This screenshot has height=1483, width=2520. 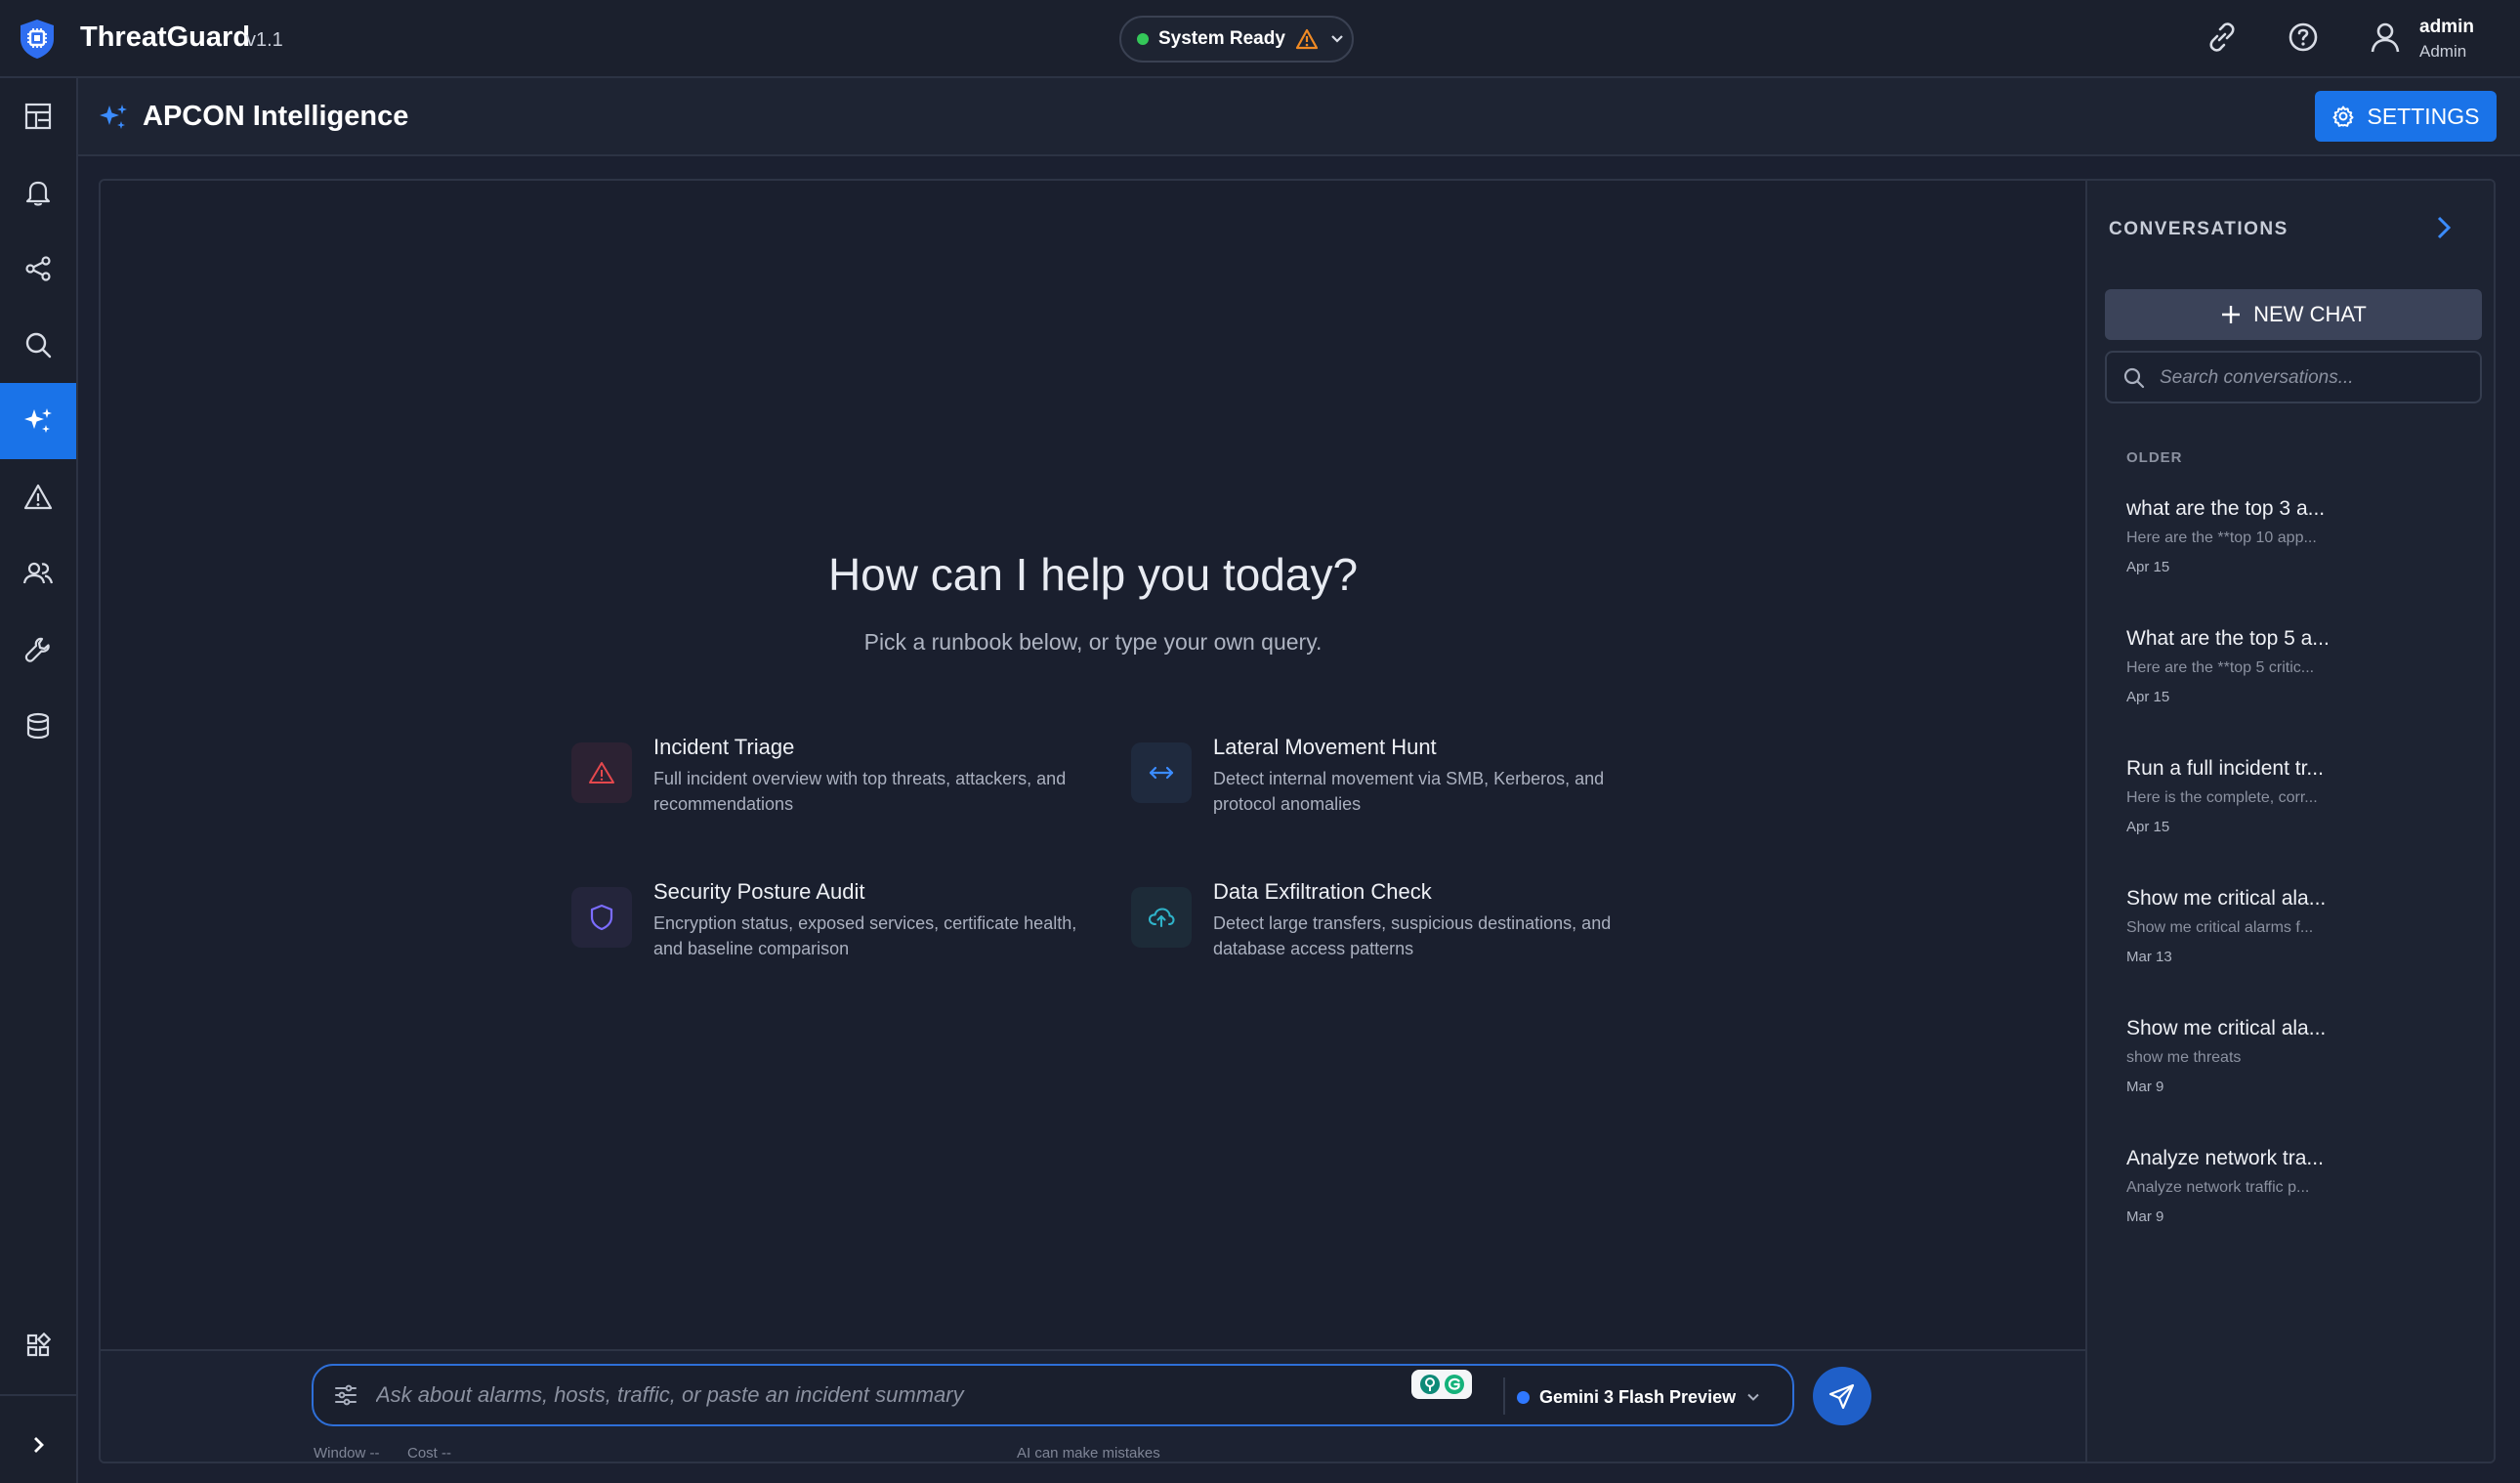 What do you see at coordinates (264, 40) in the screenshot?
I see `app-version: v1.1` at bounding box center [264, 40].